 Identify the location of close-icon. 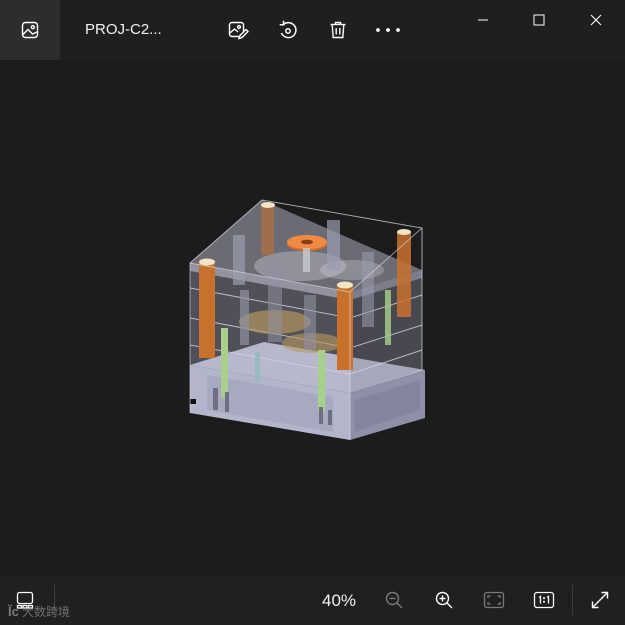
(596, 20).